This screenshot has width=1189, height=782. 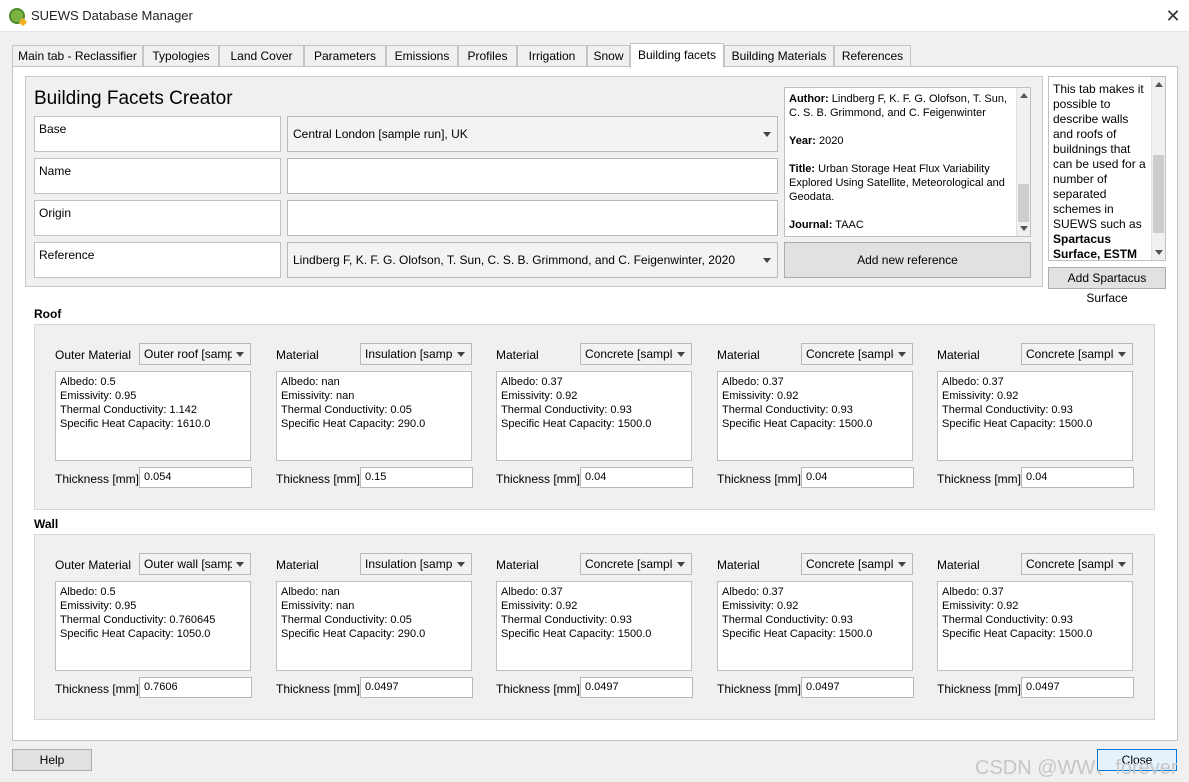 What do you see at coordinates (532, 134) in the screenshot?
I see `base-select: Central London [sample run], UK` at bounding box center [532, 134].